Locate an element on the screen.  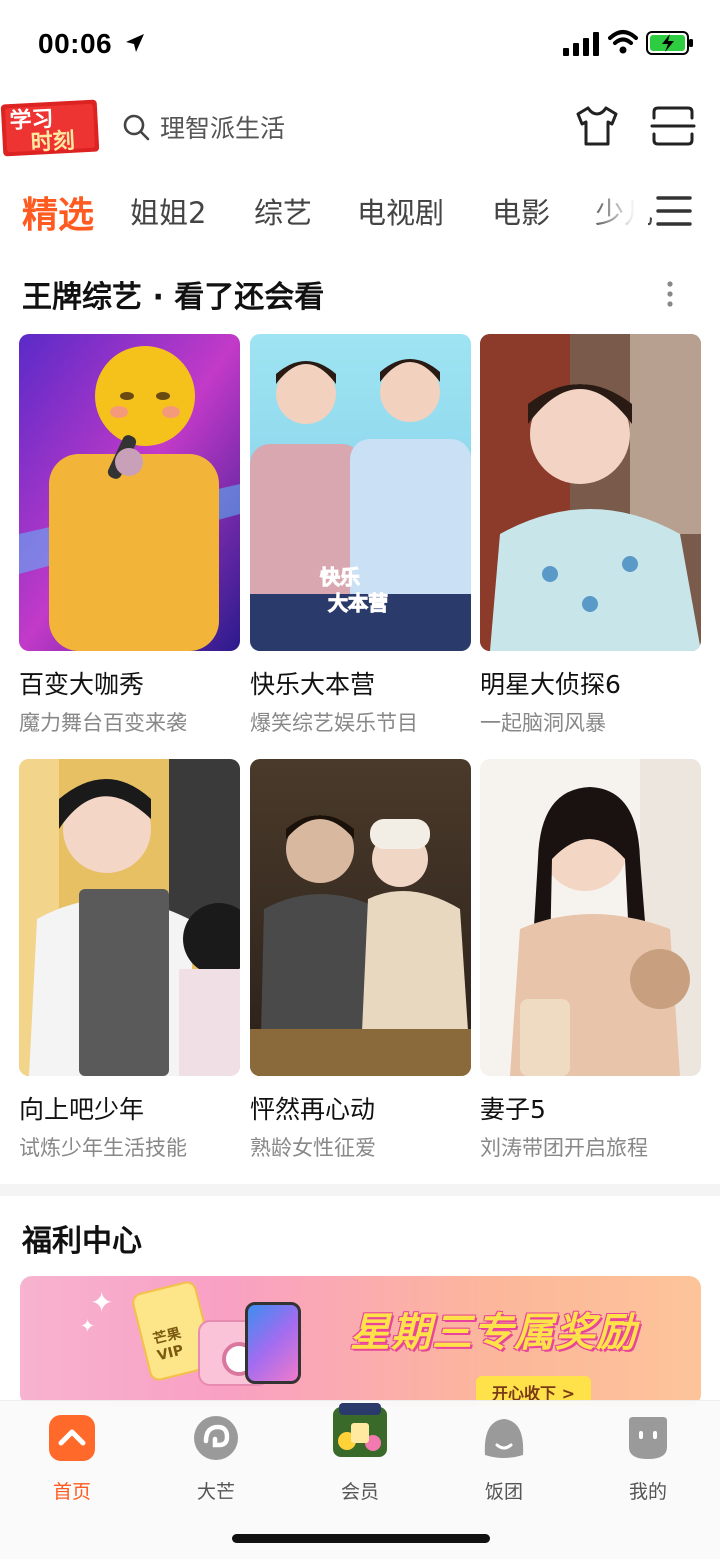
show-title: 妻子5 is located at coordinates (513, 1109).